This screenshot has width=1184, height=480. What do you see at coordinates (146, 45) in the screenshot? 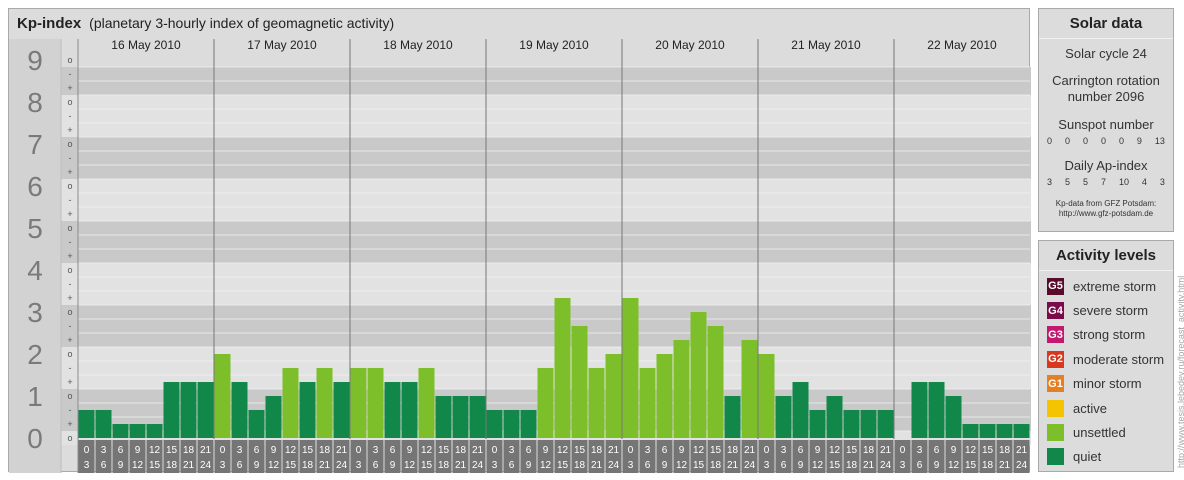
I see `date-label: 16 May 2010` at bounding box center [146, 45].